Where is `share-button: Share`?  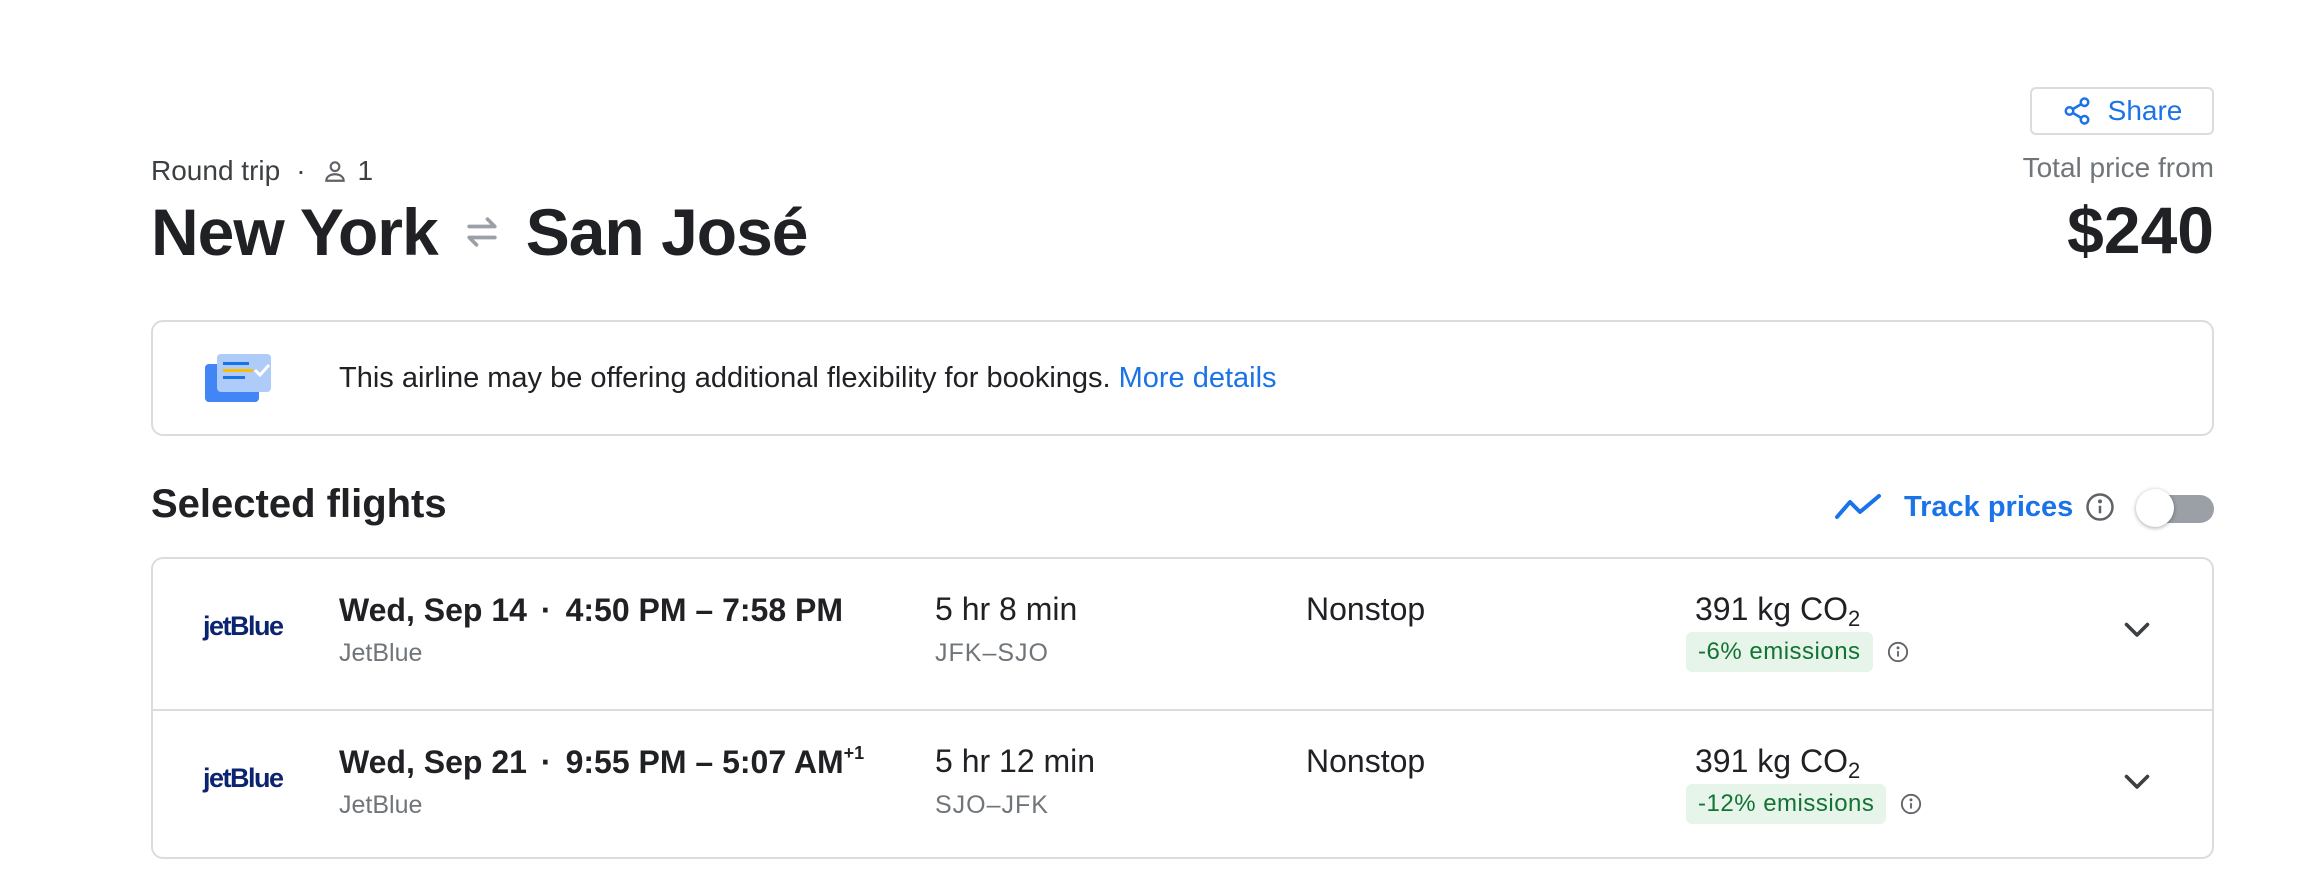
share-button: Share is located at coordinates (2122, 111).